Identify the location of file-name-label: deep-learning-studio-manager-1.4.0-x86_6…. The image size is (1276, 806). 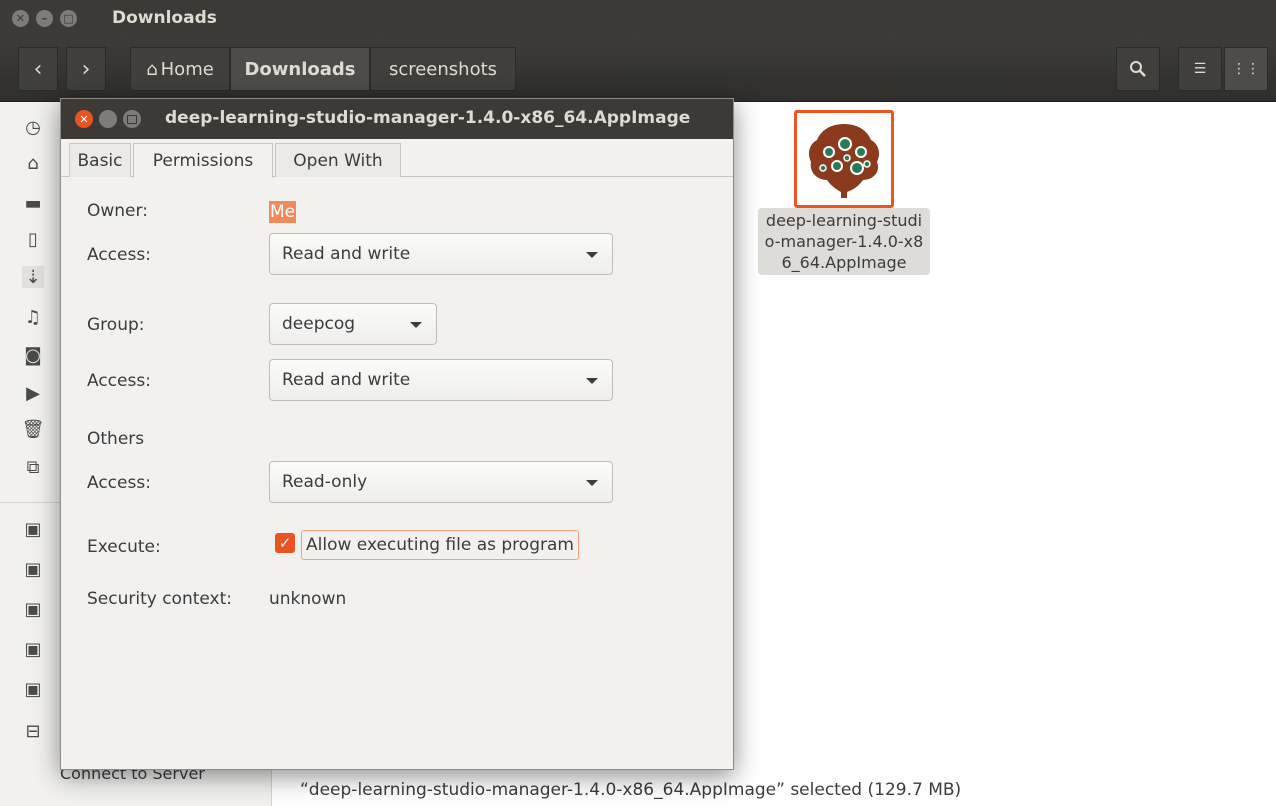
(844, 241).